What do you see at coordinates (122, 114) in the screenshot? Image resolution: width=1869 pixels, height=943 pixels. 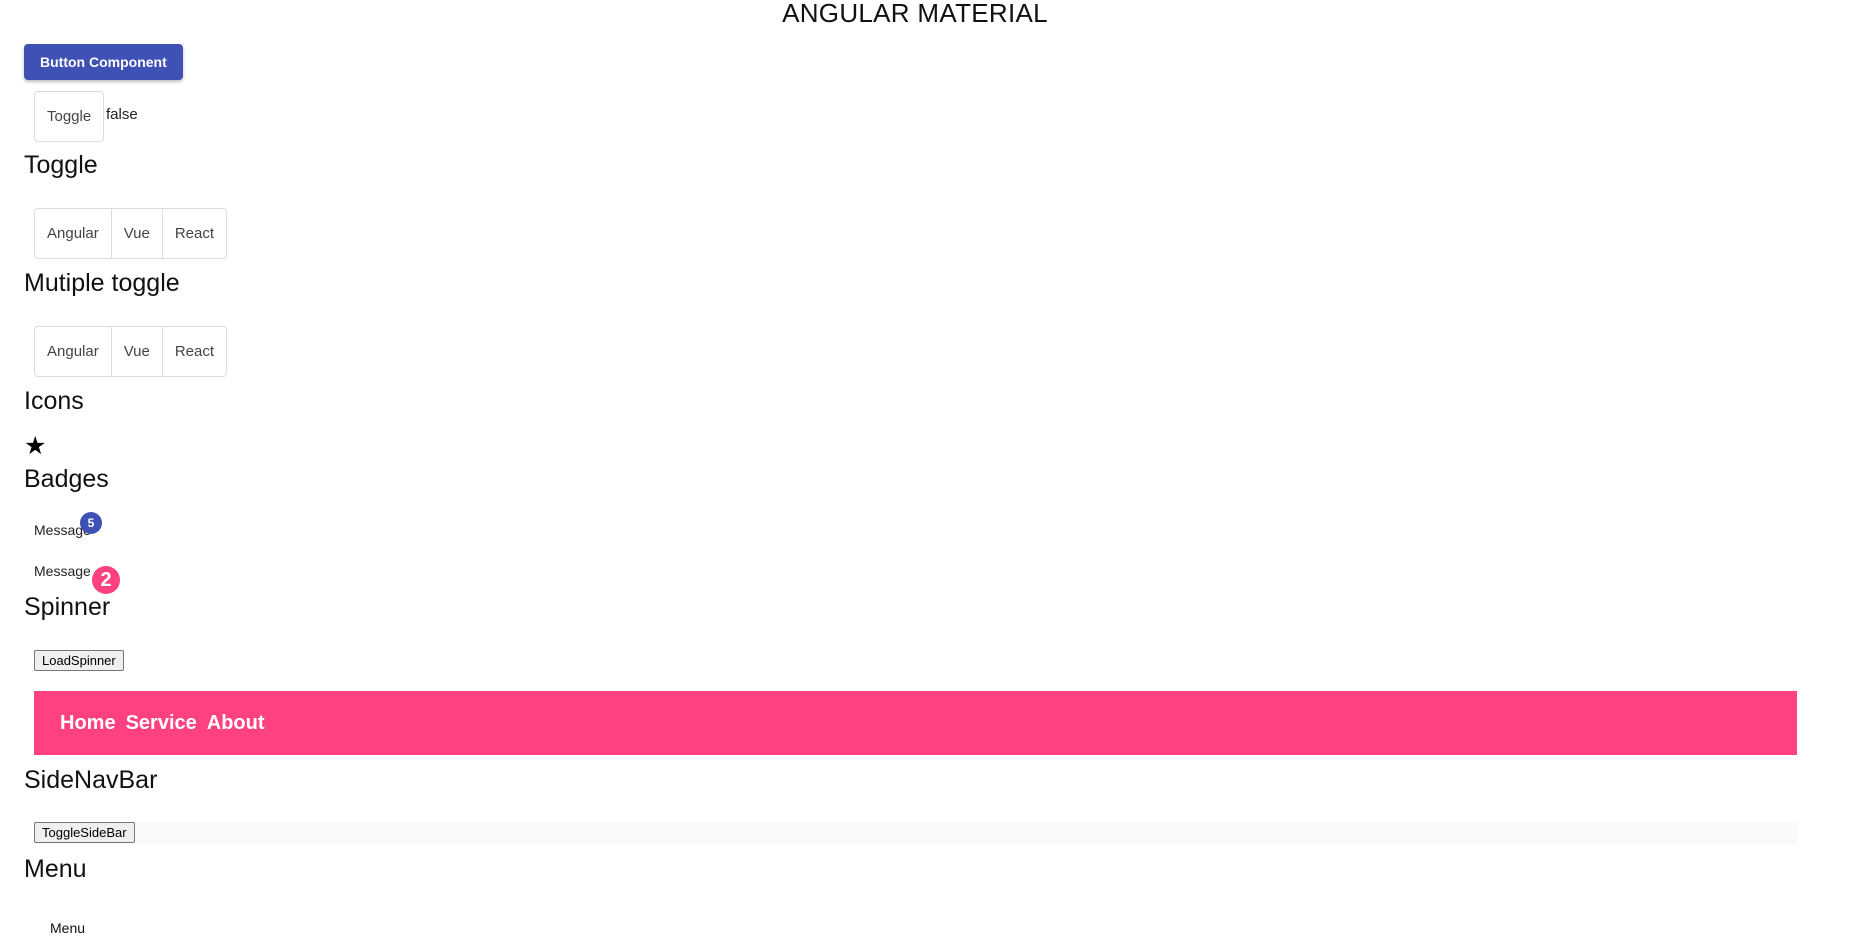 I see `toggle-state-value: false` at bounding box center [122, 114].